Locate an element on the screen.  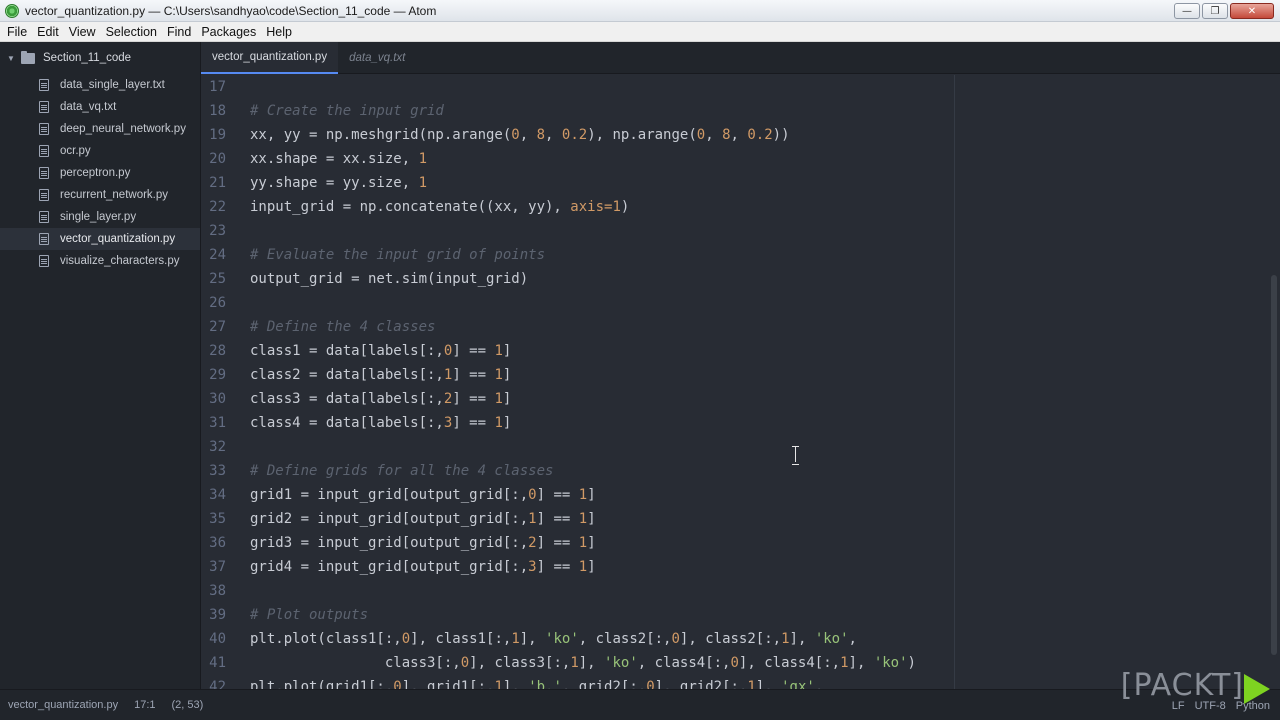
file-item-ocr: ocr.py is located at coordinates (100, 151).